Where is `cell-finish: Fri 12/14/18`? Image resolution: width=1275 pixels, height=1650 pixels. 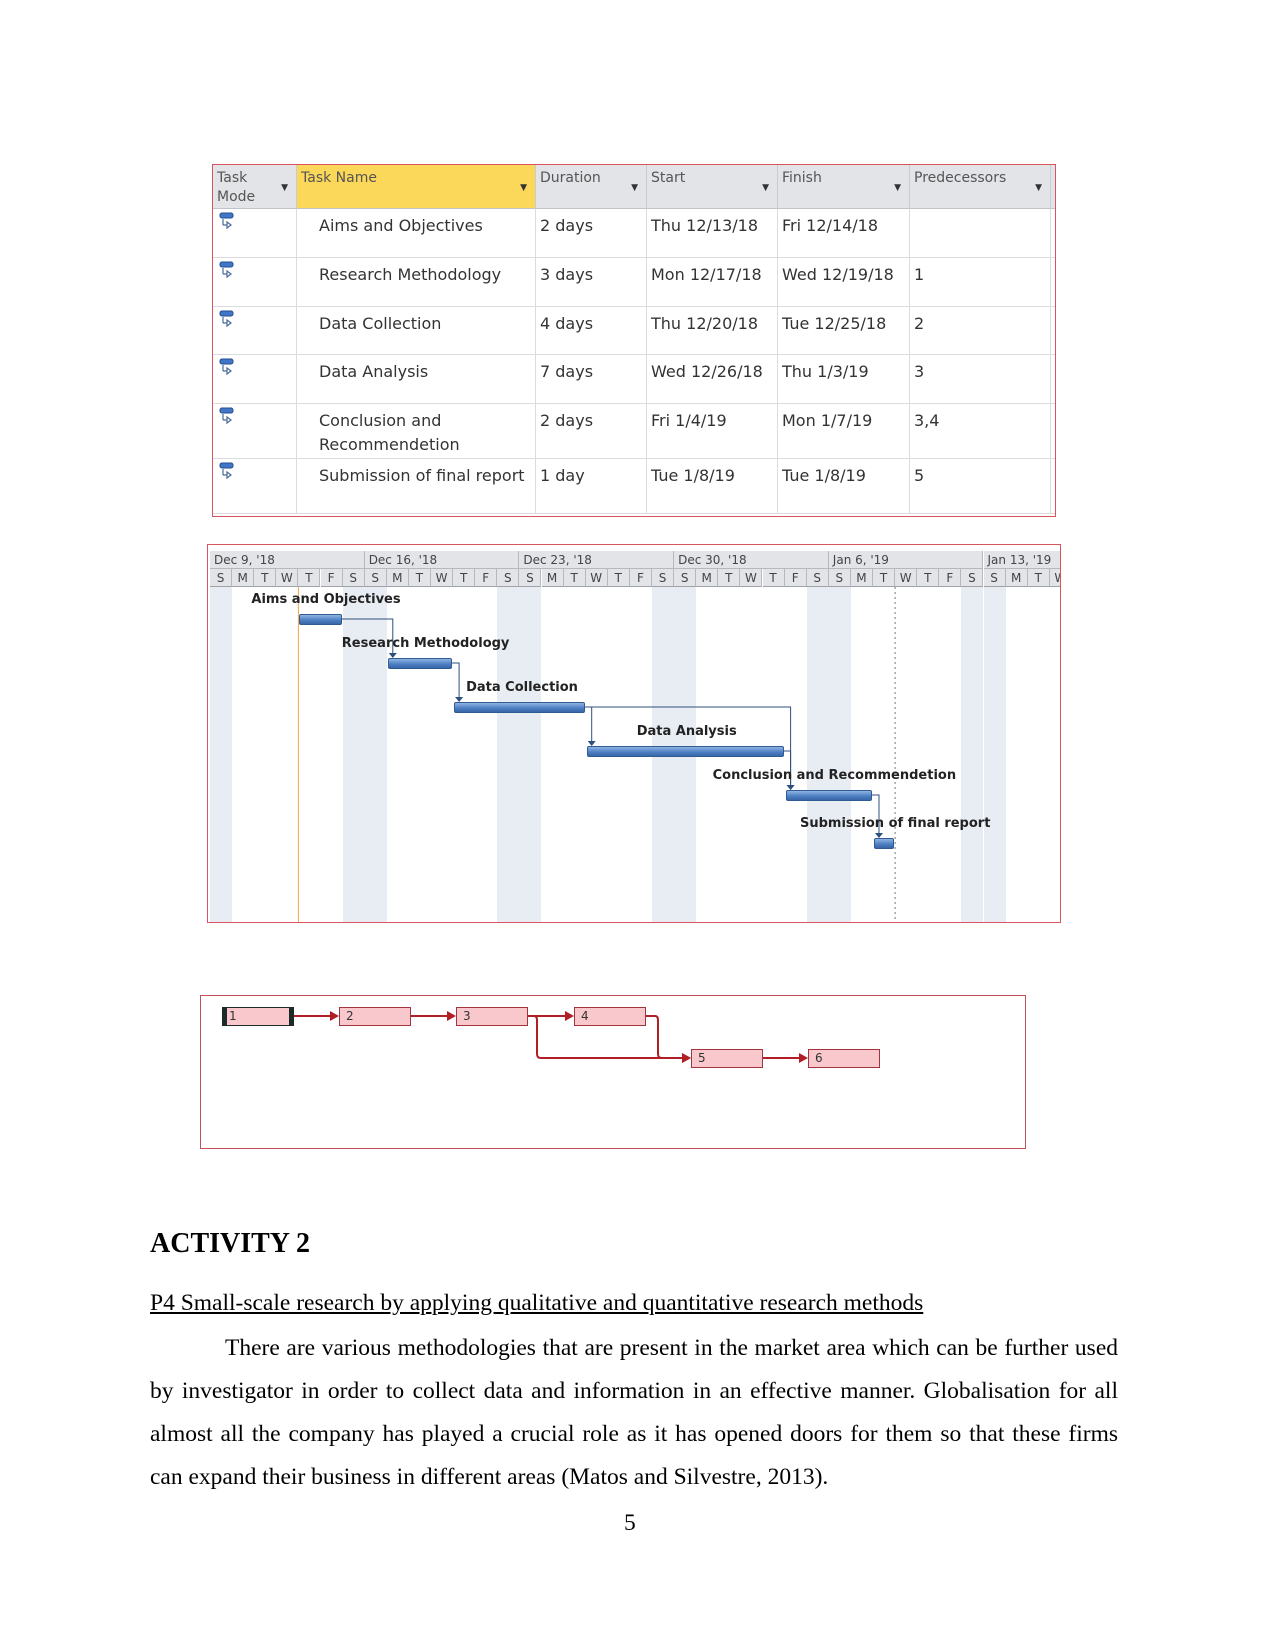 cell-finish: Fri 12/14/18 is located at coordinates (844, 233).